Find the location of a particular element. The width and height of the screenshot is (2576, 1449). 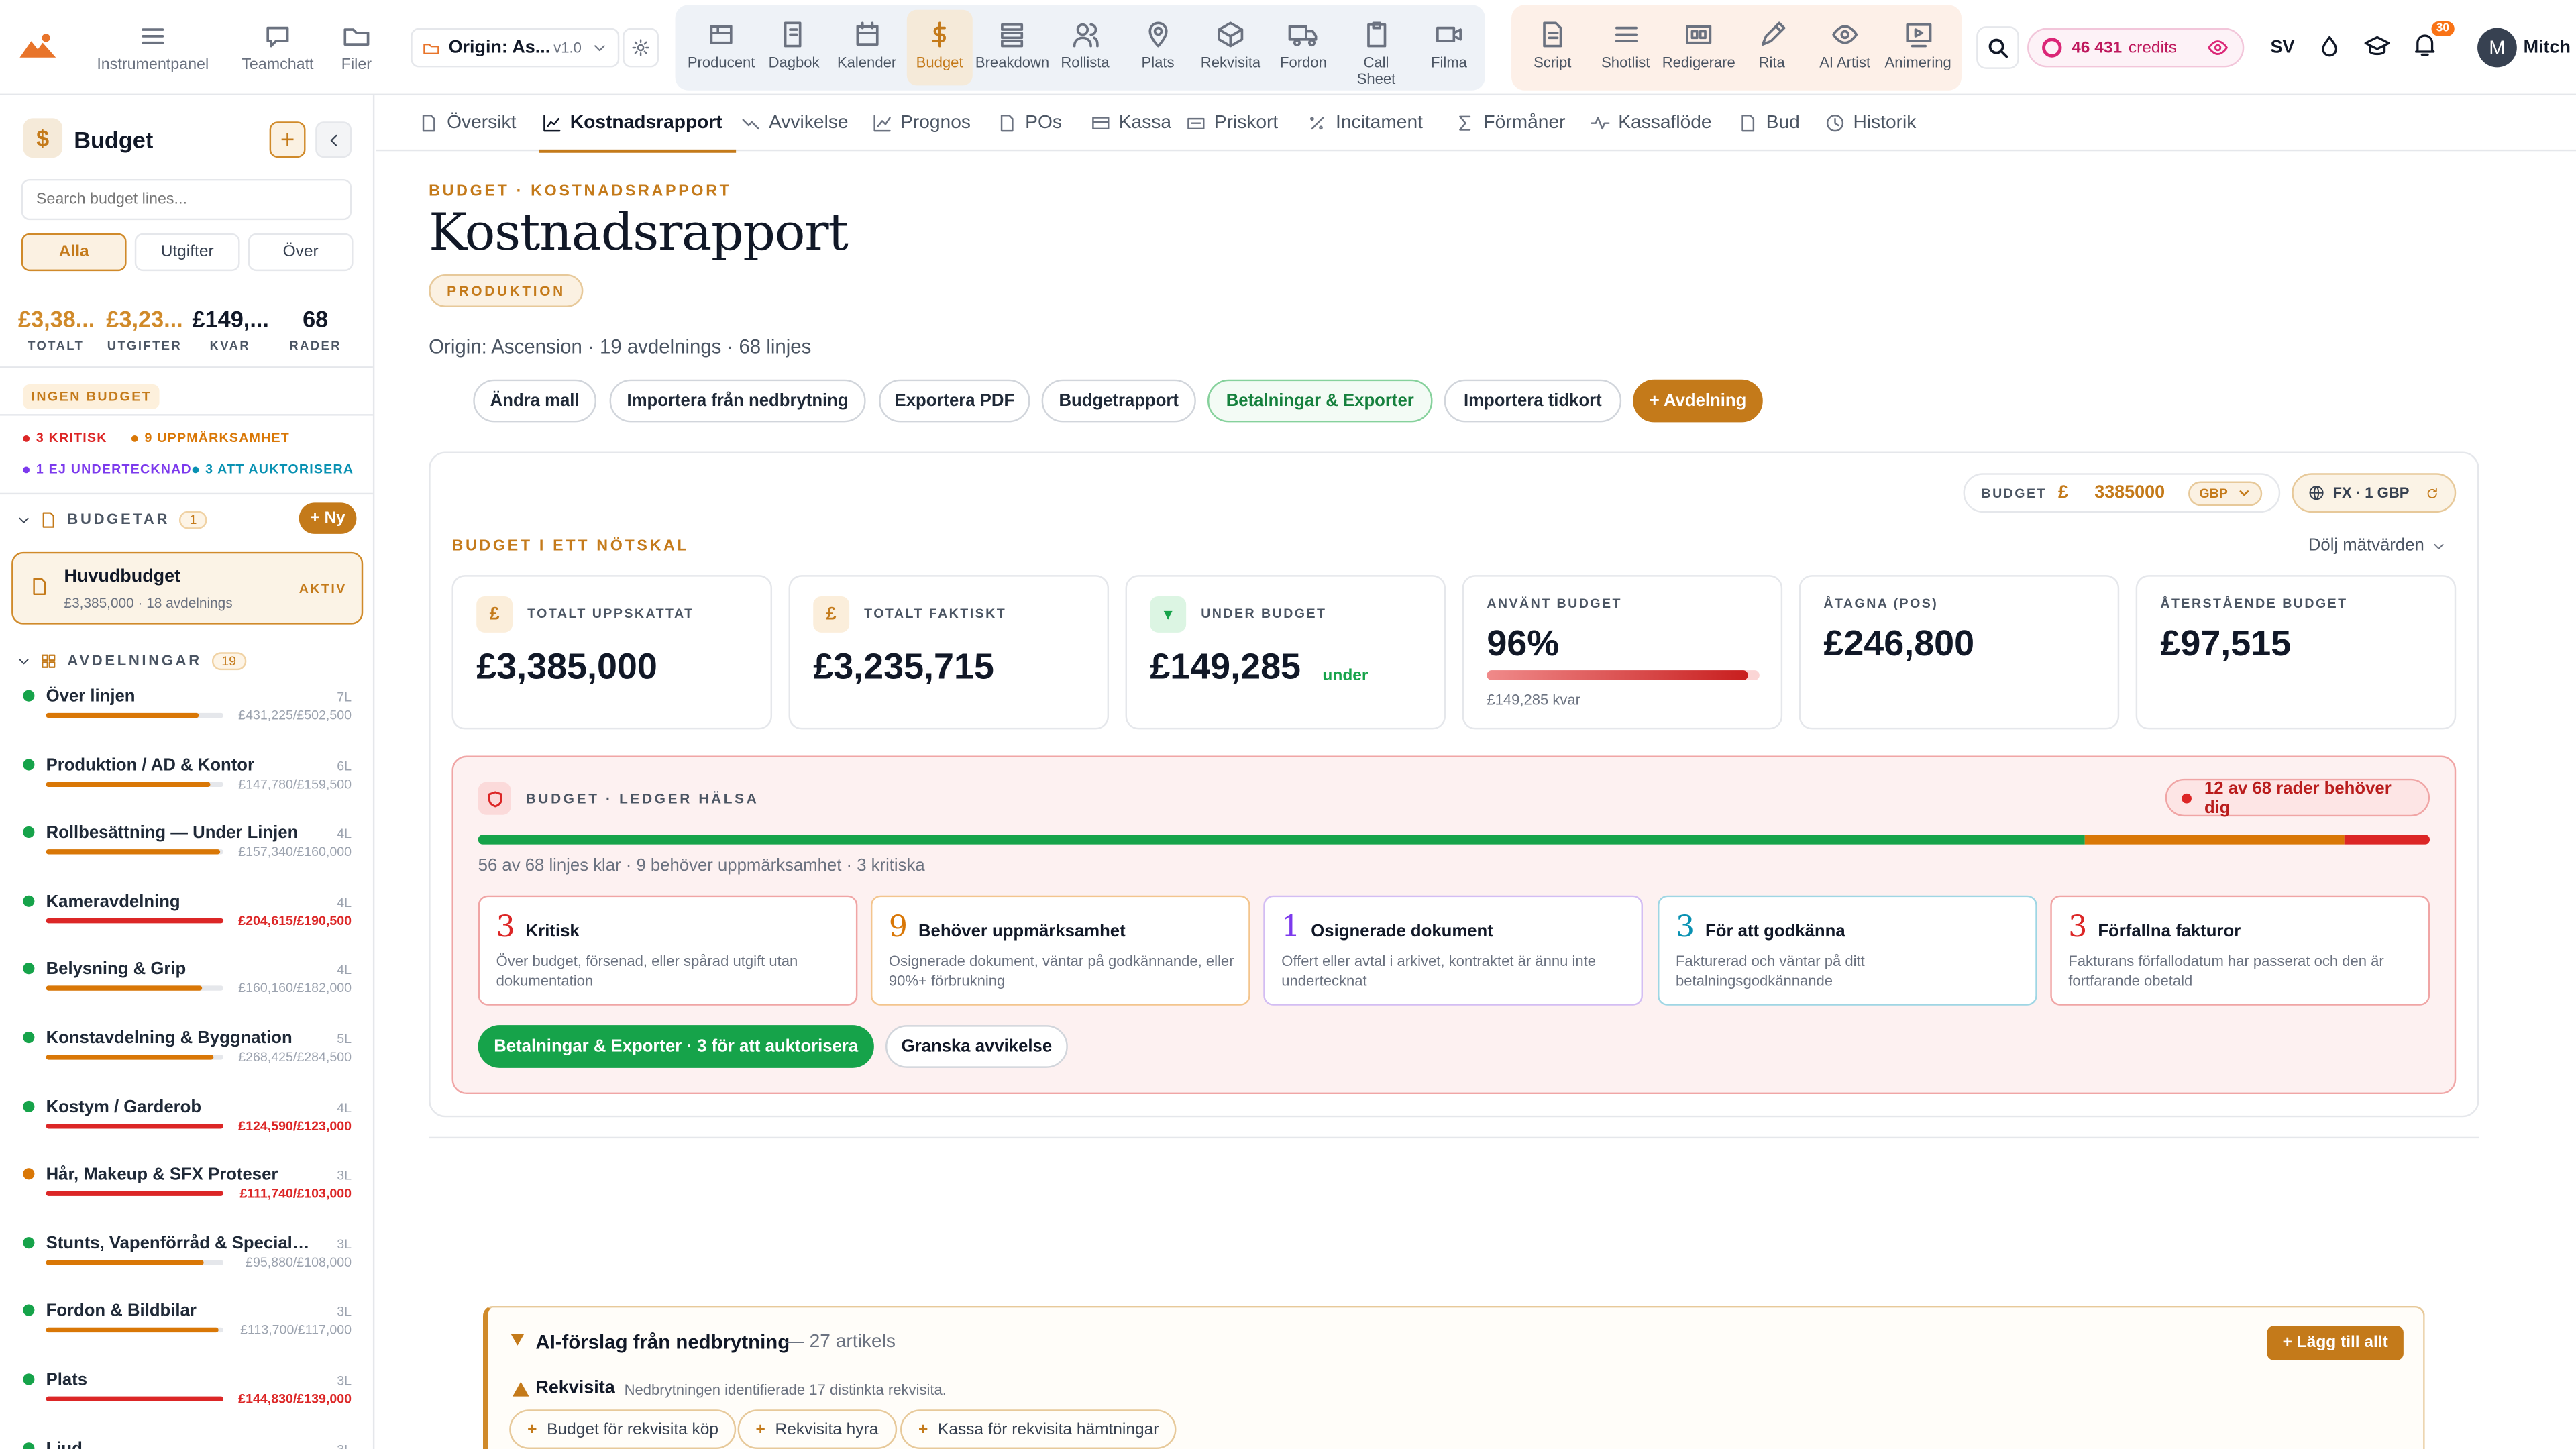

bud-icon is located at coordinates (1752, 123).